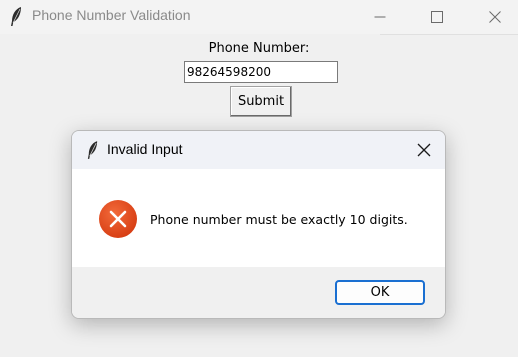  Describe the element at coordinates (259, 48) in the screenshot. I see `phone-number-label: Phone Number:` at that location.